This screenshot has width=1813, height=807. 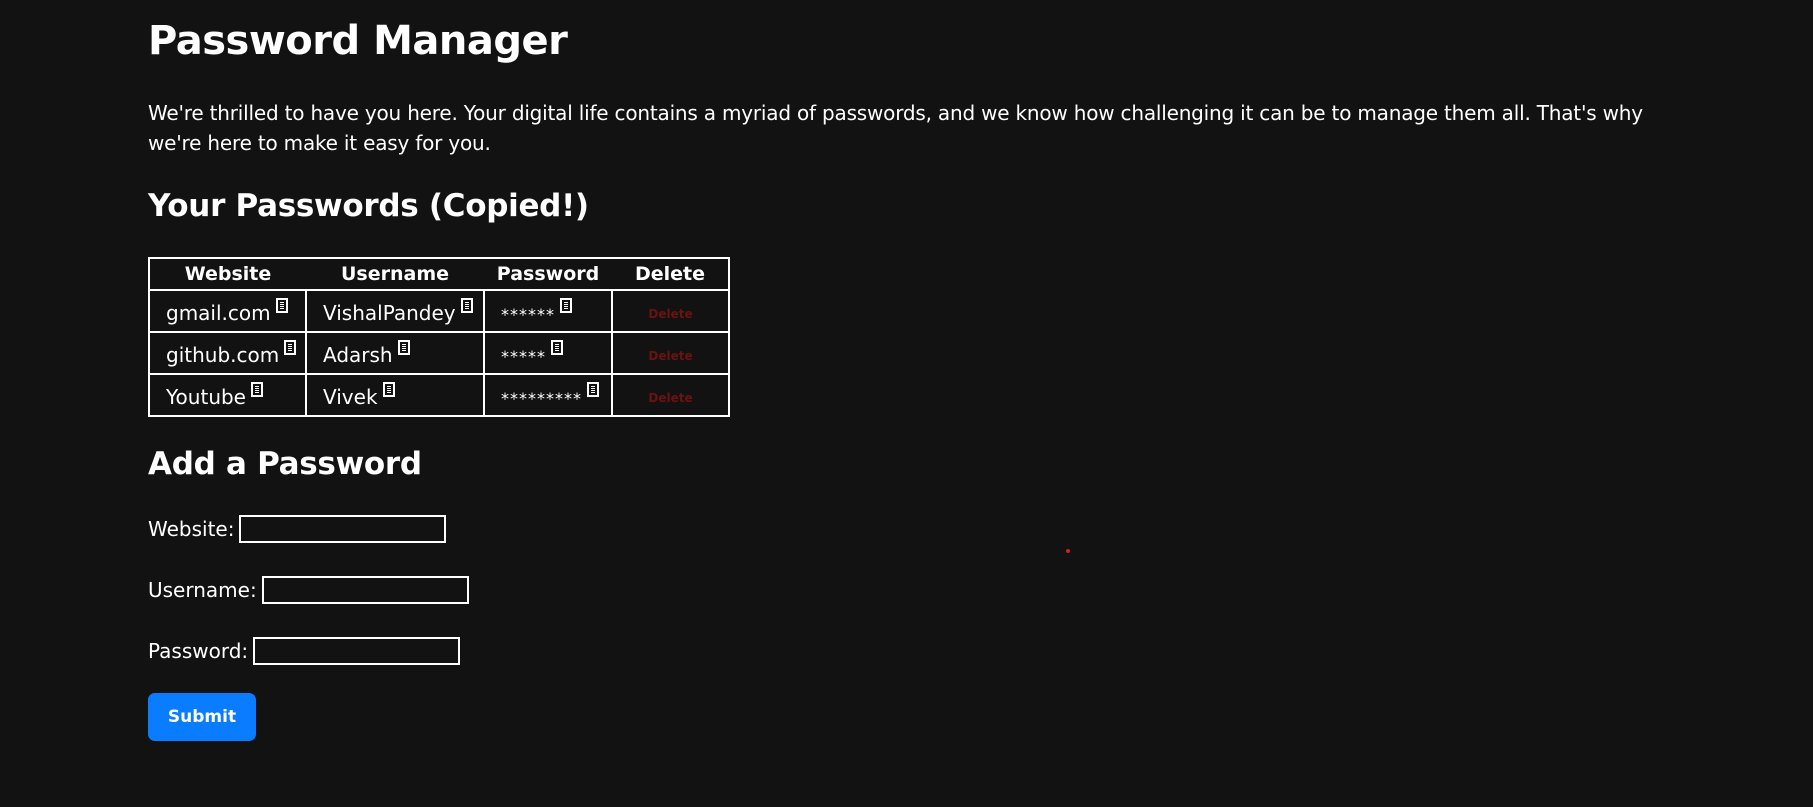 I want to click on username-cell: VishalPandey, so click(x=395, y=311).